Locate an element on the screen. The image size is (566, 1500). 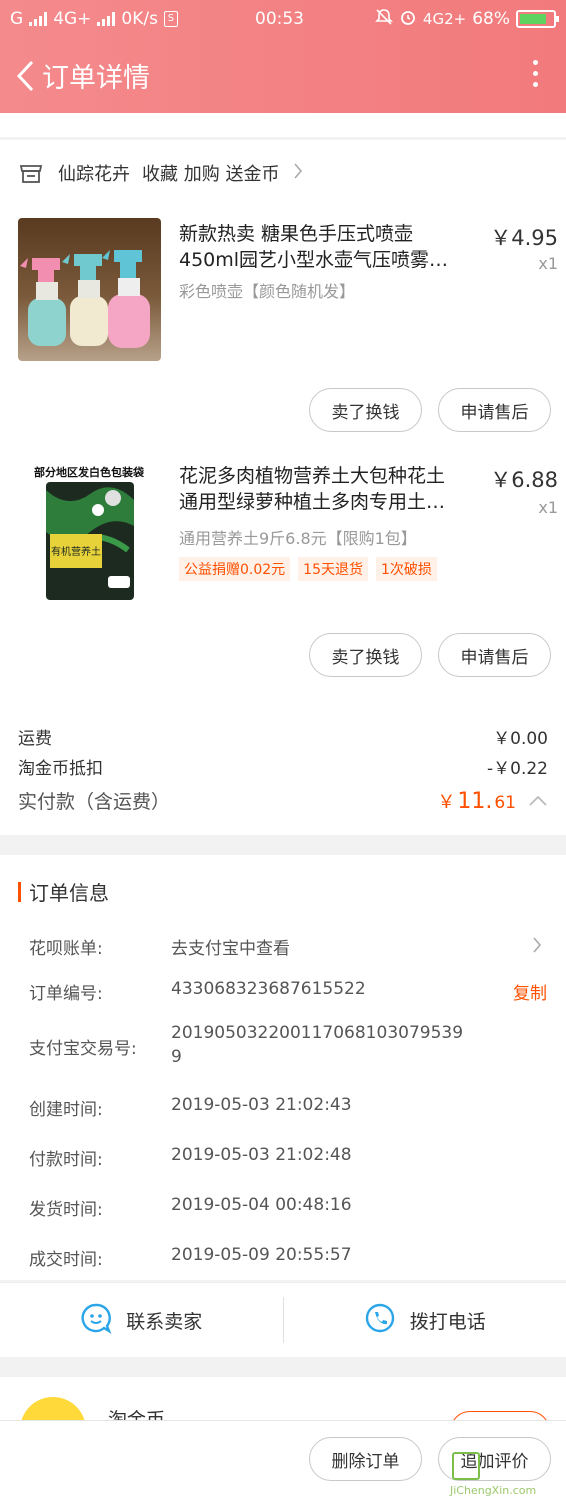
total-integer: 11. is located at coordinates (475, 801).